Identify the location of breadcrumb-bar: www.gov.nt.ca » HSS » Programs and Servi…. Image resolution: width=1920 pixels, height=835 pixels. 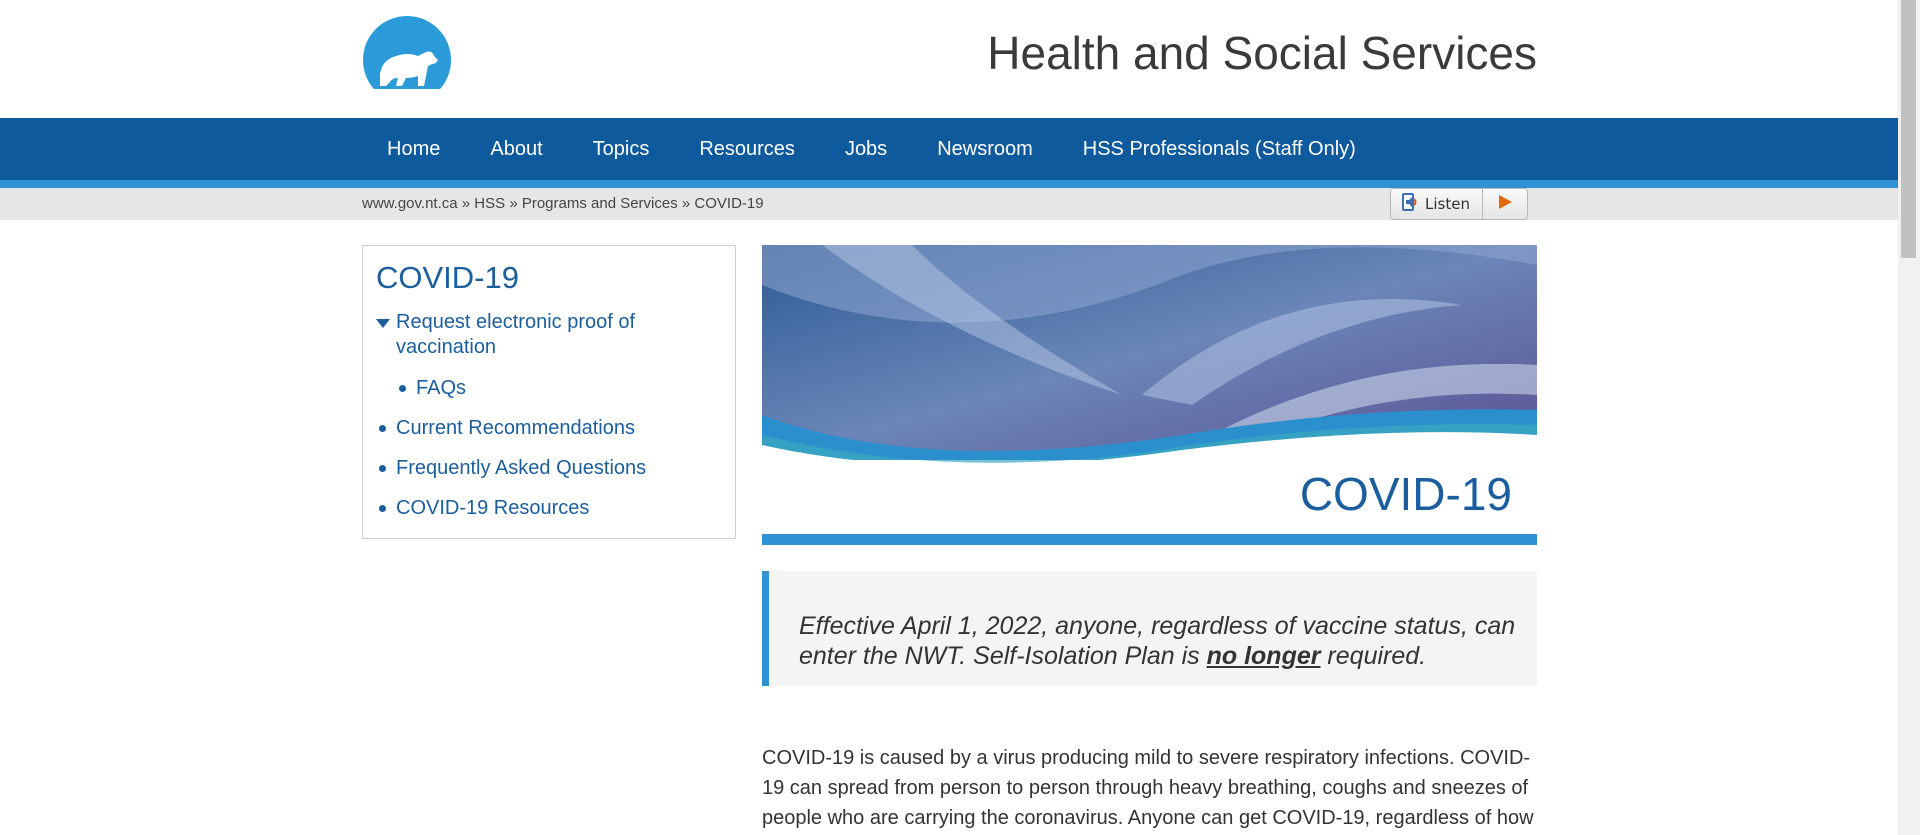
(949, 204).